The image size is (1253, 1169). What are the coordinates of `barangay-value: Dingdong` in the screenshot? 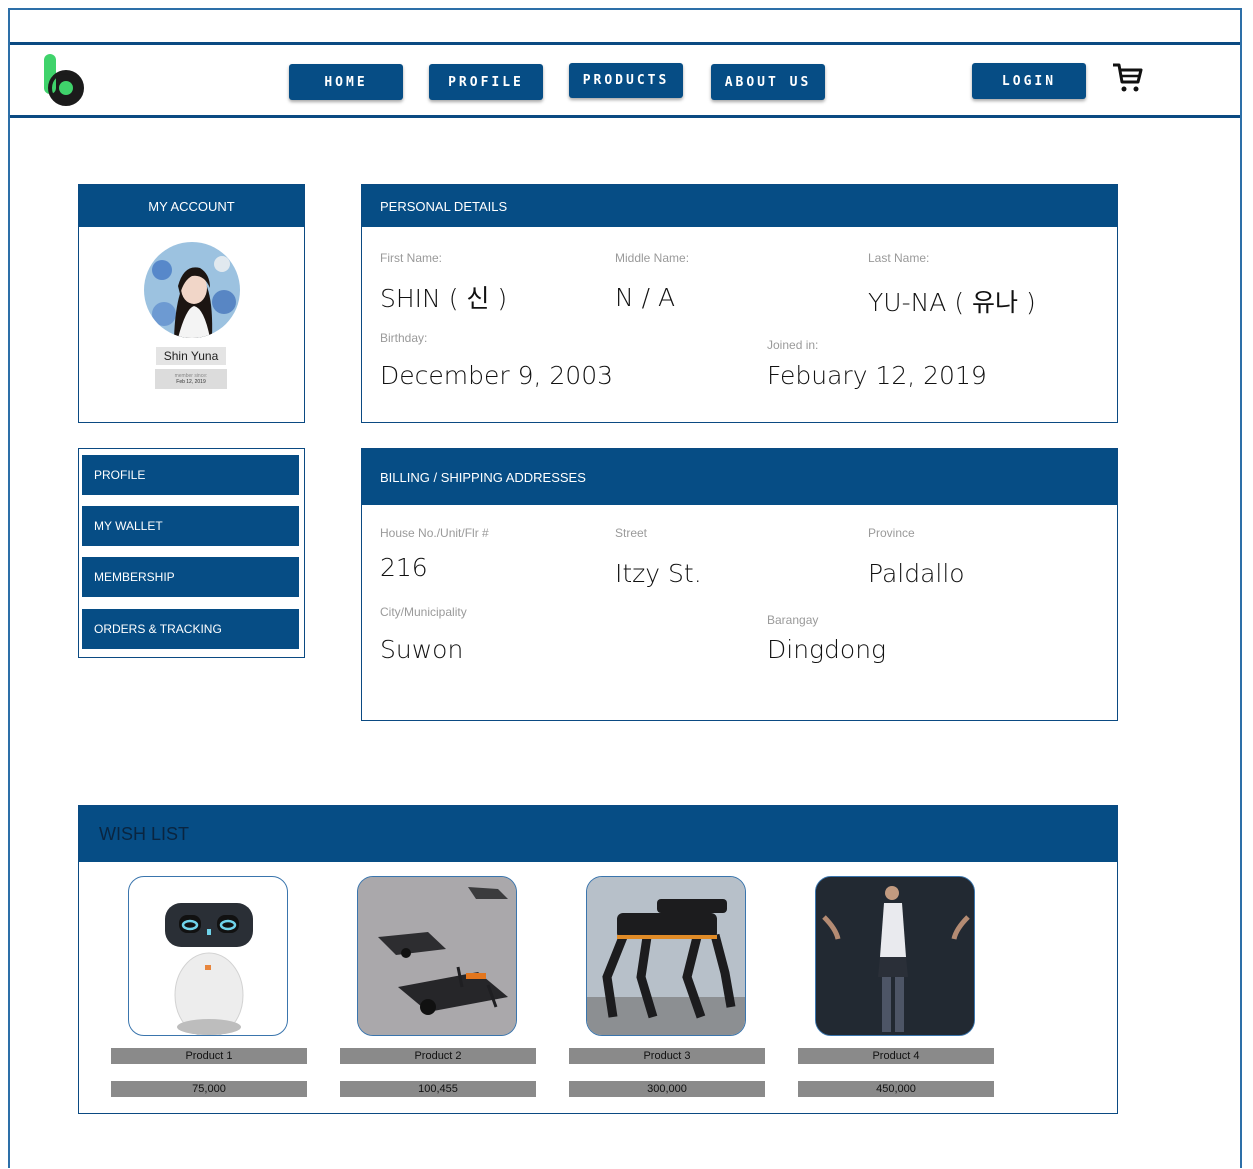 It's located at (827, 649).